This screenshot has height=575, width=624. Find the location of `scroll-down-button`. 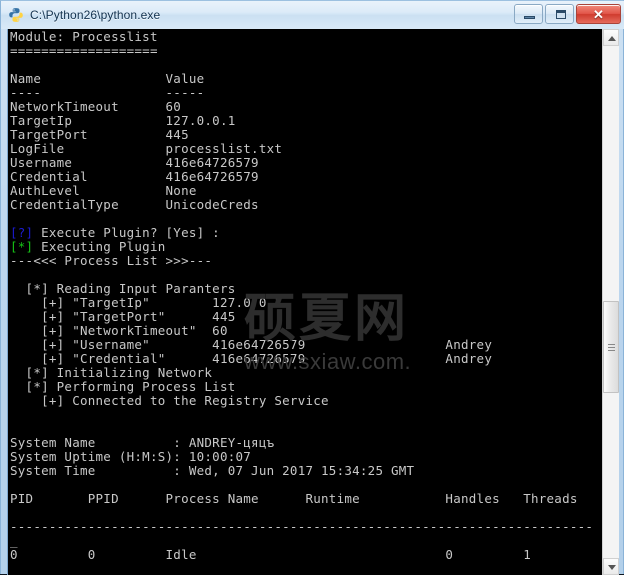

scroll-down-button is located at coordinates (611, 566).